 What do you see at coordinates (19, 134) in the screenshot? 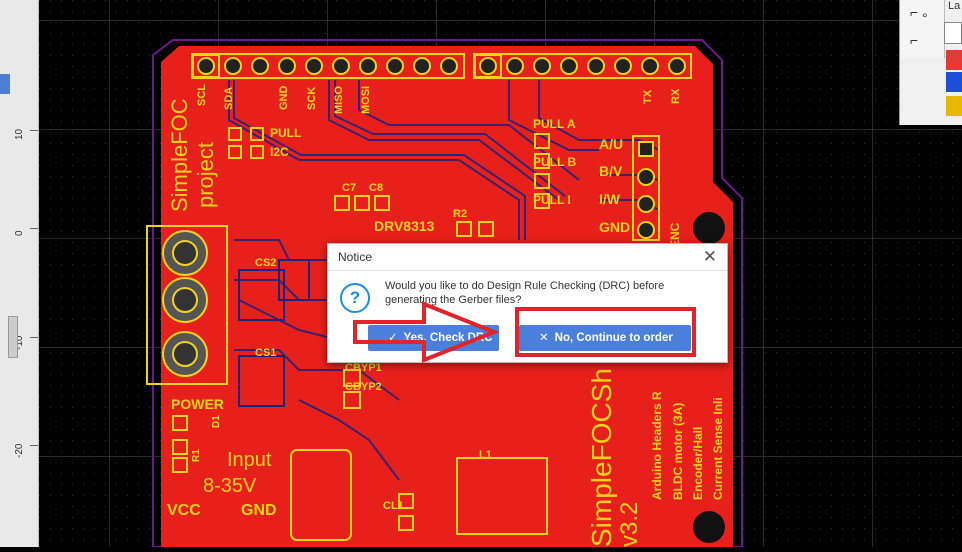
I see `ruler-tick-label: 10` at bounding box center [19, 134].